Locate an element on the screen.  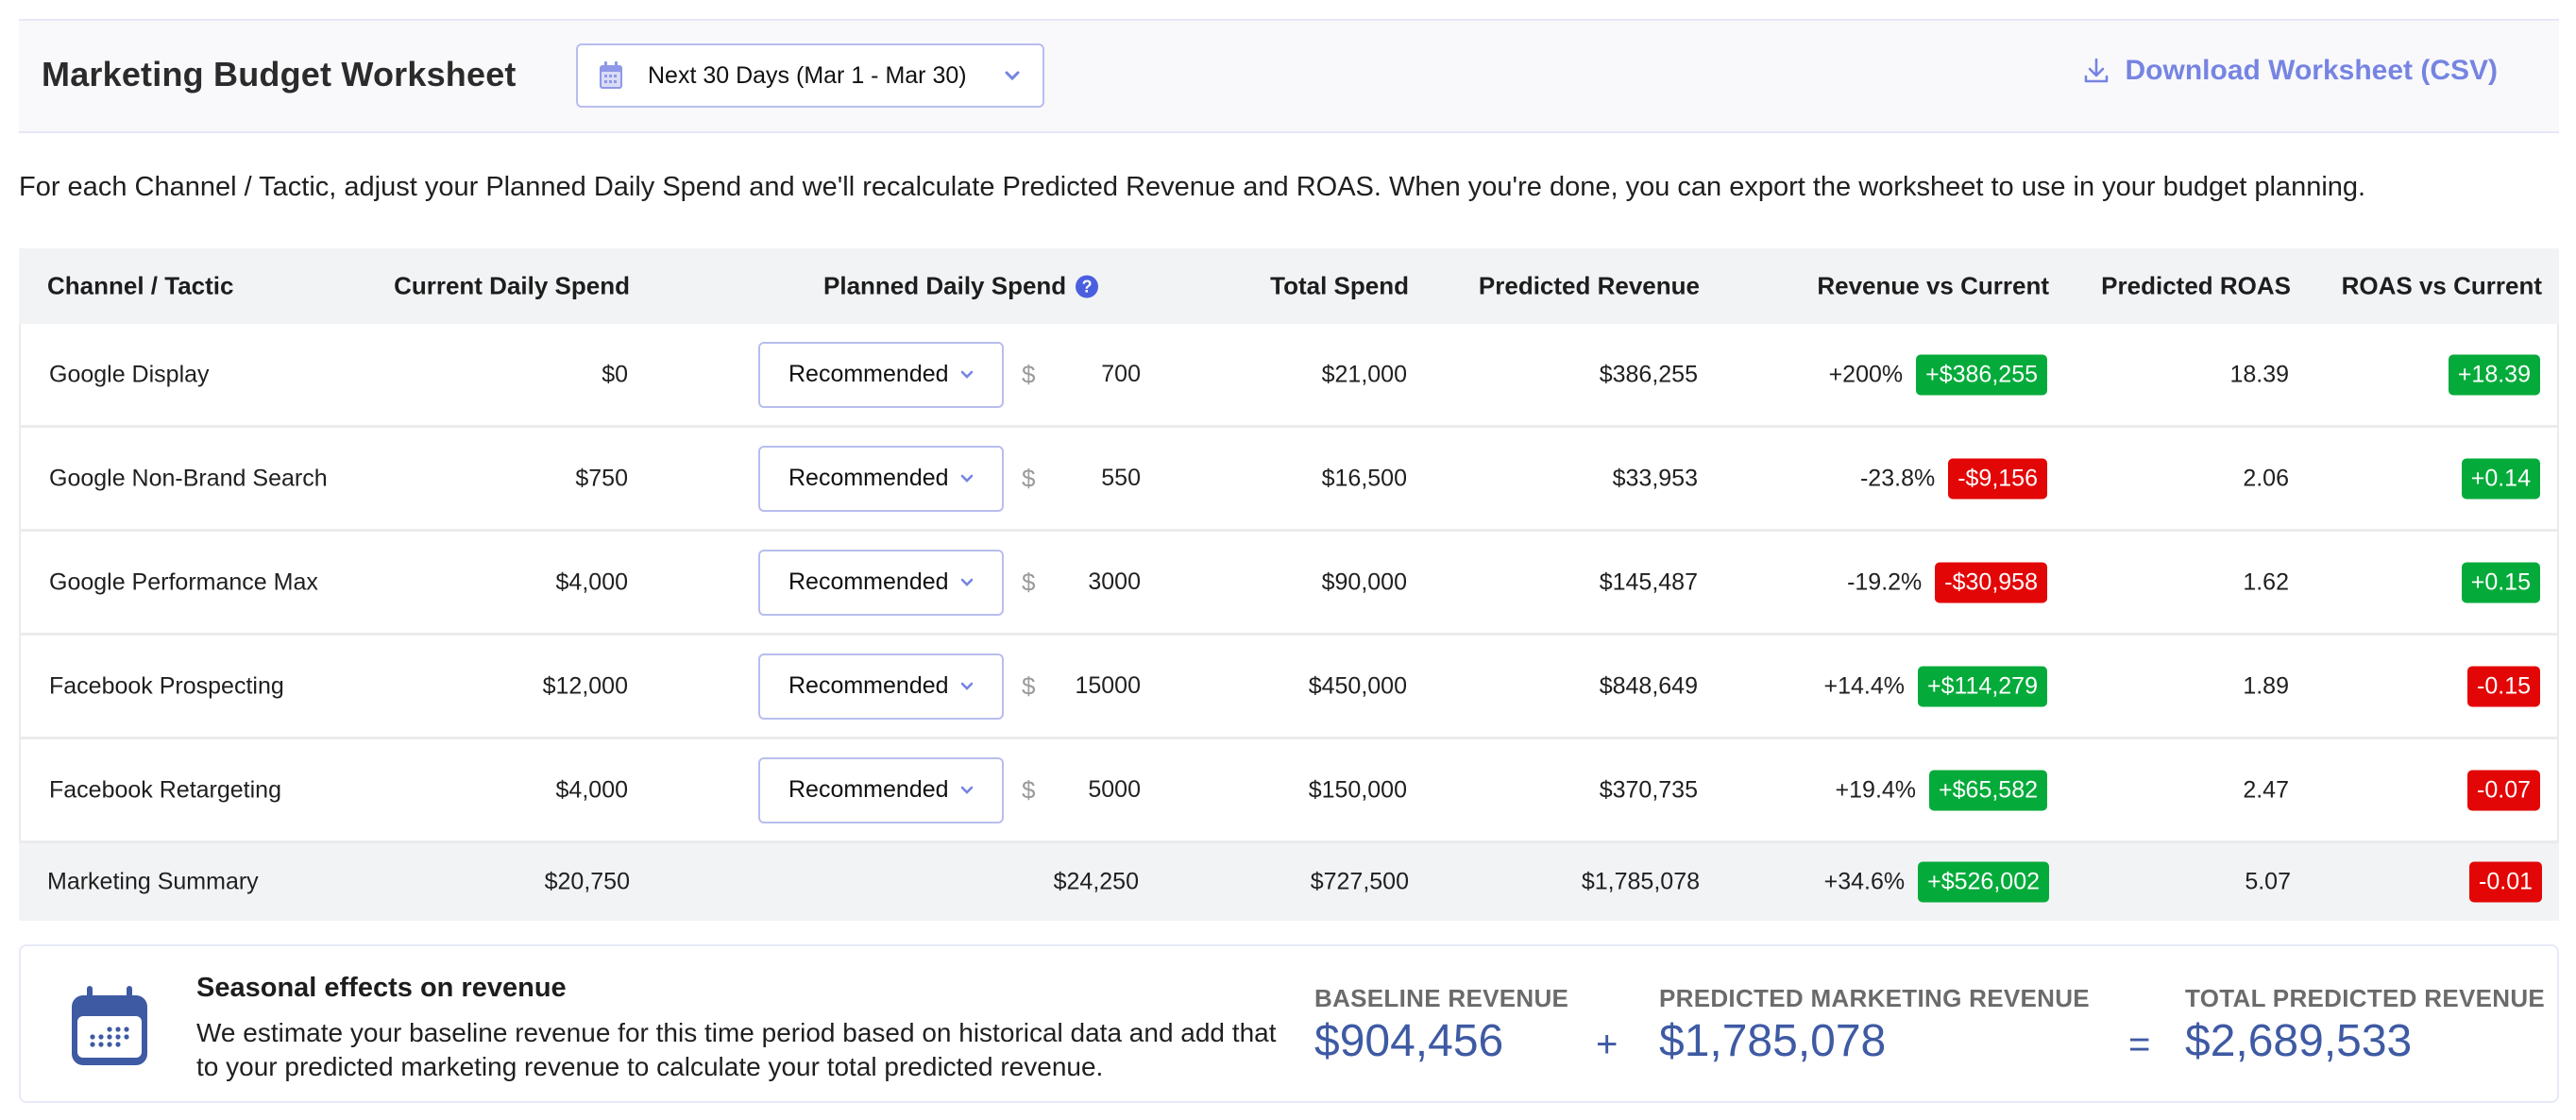
download-icon is located at coordinates (2096, 70).